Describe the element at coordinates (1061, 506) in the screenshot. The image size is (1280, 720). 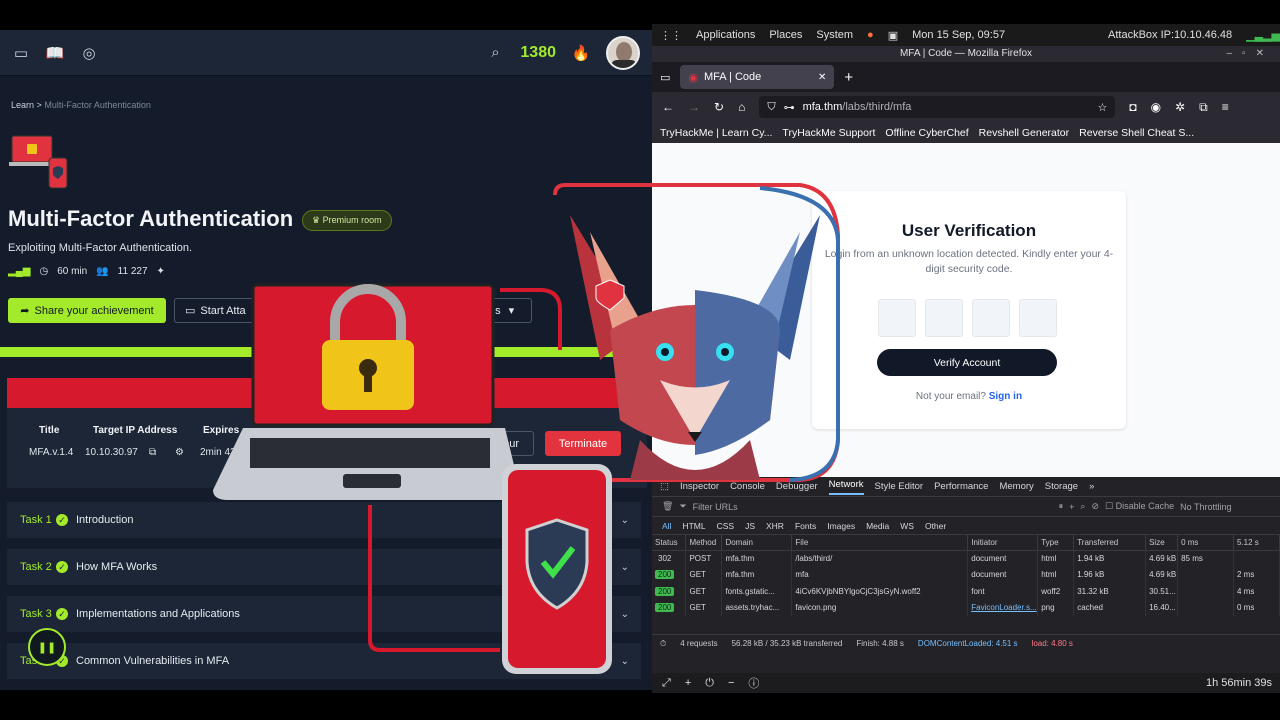
I see `pause-icon: ⏸` at that location.